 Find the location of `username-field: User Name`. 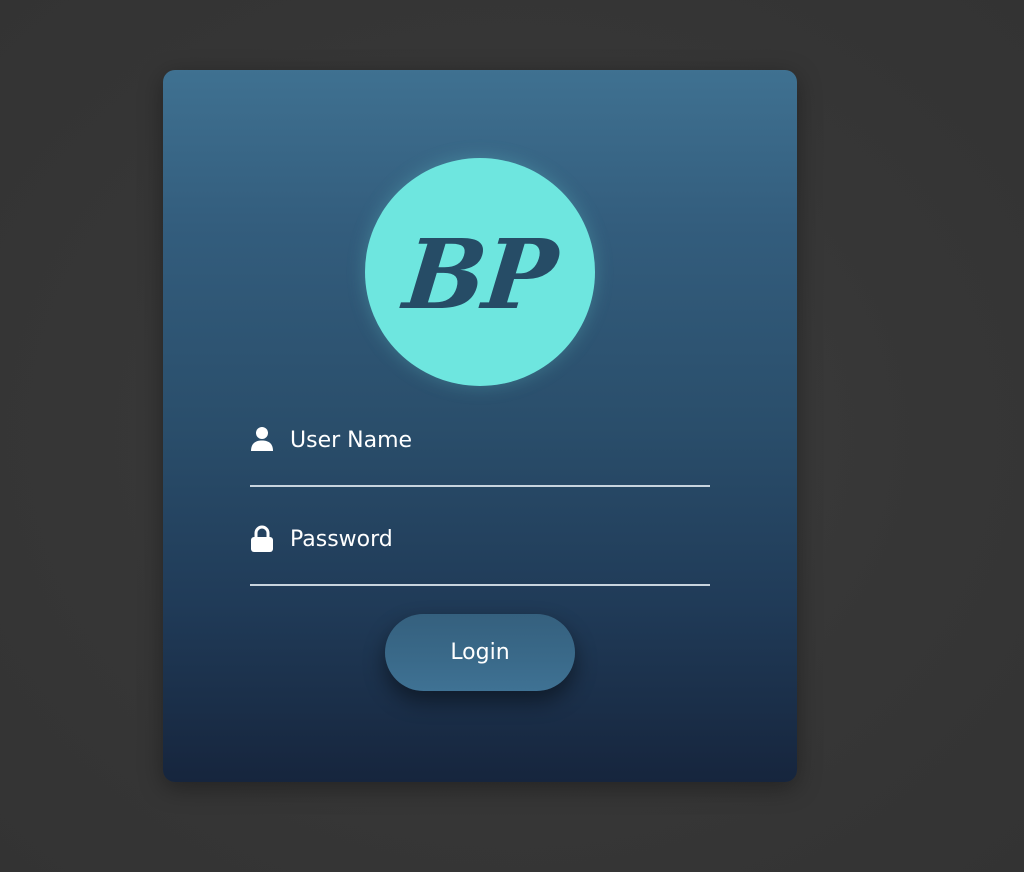

username-field: User Name is located at coordinates (480, 455).